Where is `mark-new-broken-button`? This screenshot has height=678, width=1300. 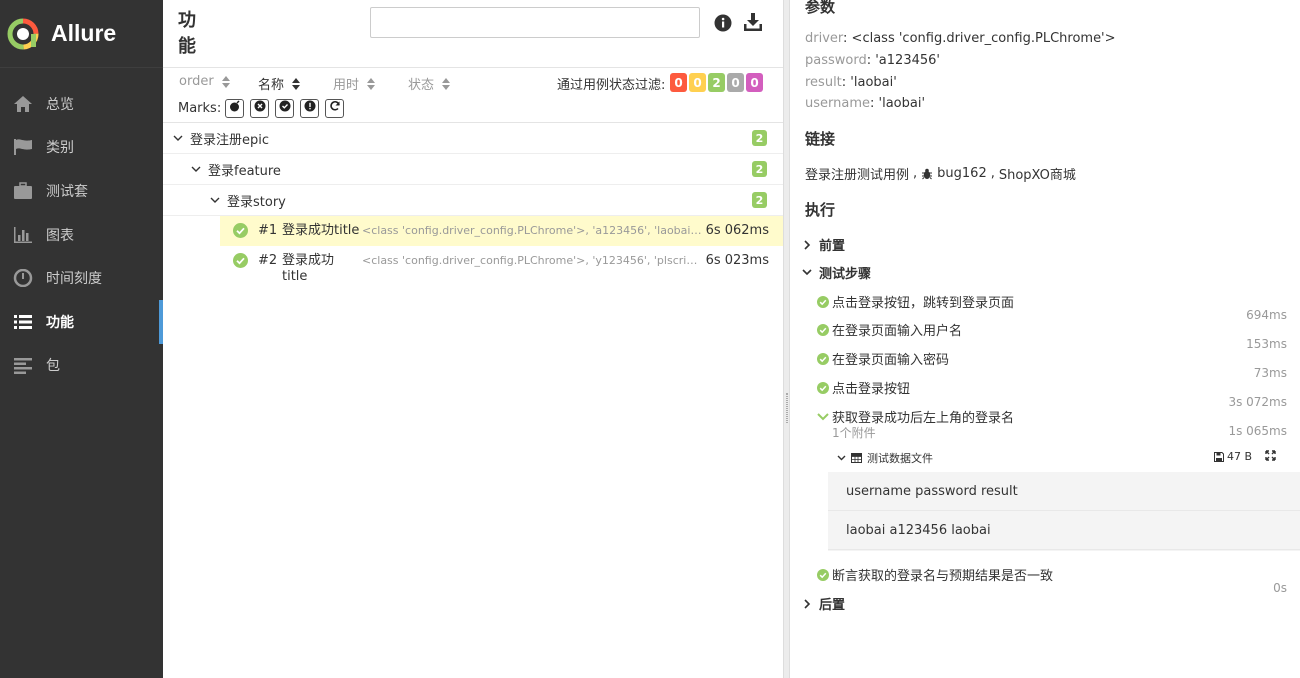 mark-new-broken-button is located at coordinates (310, 108).